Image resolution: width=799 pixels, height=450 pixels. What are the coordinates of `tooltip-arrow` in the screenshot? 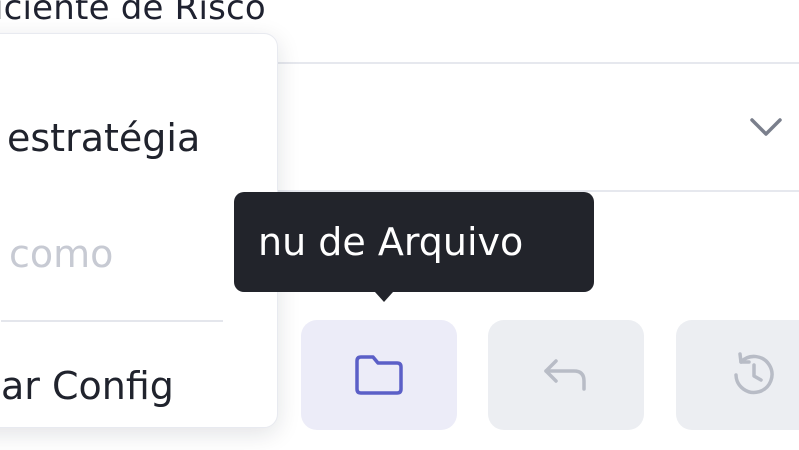 It's located at (384, 297).